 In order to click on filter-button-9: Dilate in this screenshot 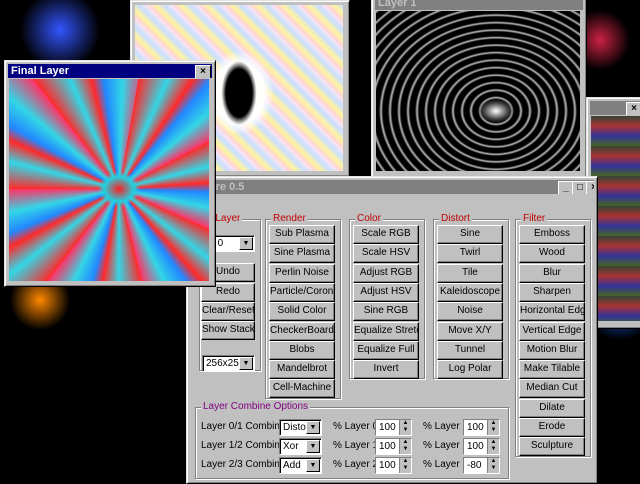, I will do `click(552, 408)`.